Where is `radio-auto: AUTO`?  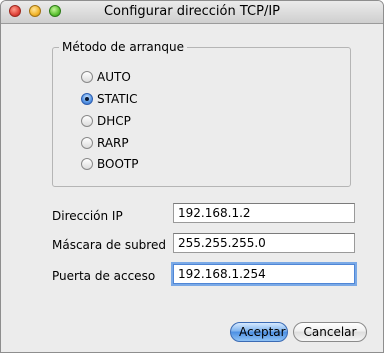
radio-auto: AUTO is located at coordinates (106, 77).